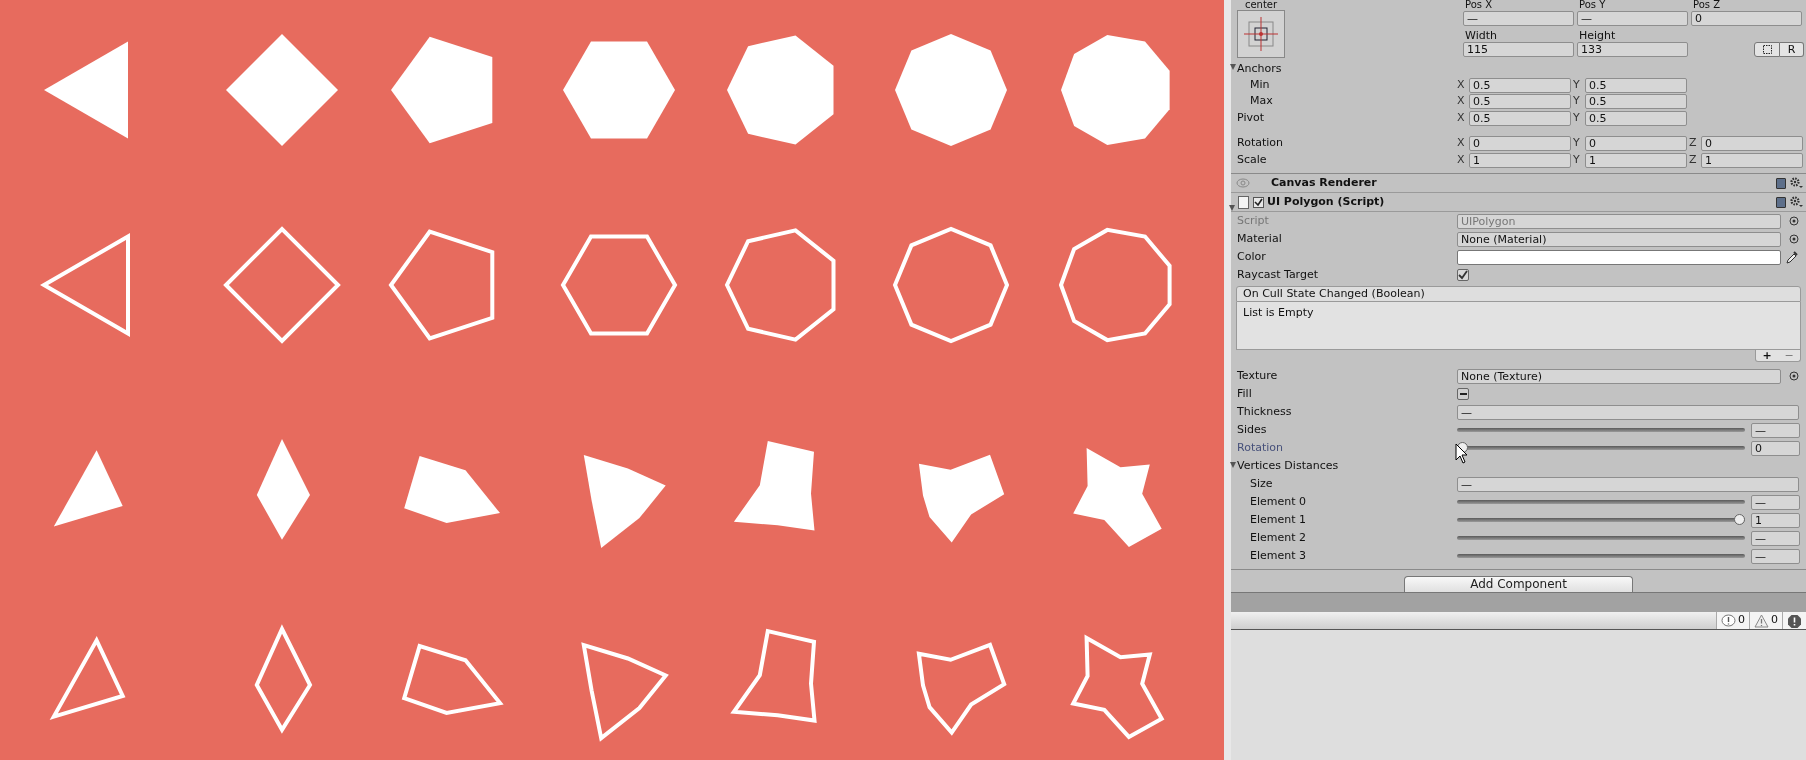 This screenshot has height=760, width=1806. Describe the element at coordinates (1252, 429) in the screenshot. I see `field-label: Sides` at that location.